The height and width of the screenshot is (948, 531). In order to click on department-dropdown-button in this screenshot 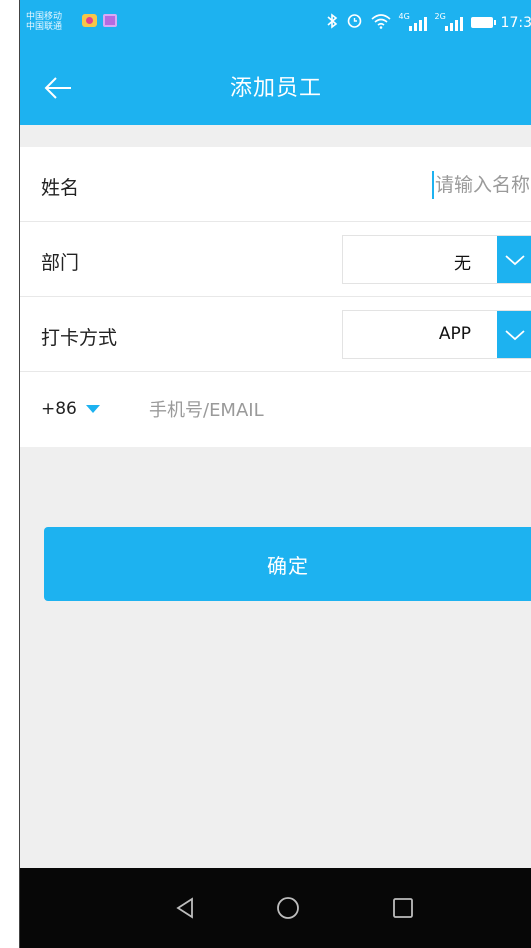, I will do `click(514, 259)`.